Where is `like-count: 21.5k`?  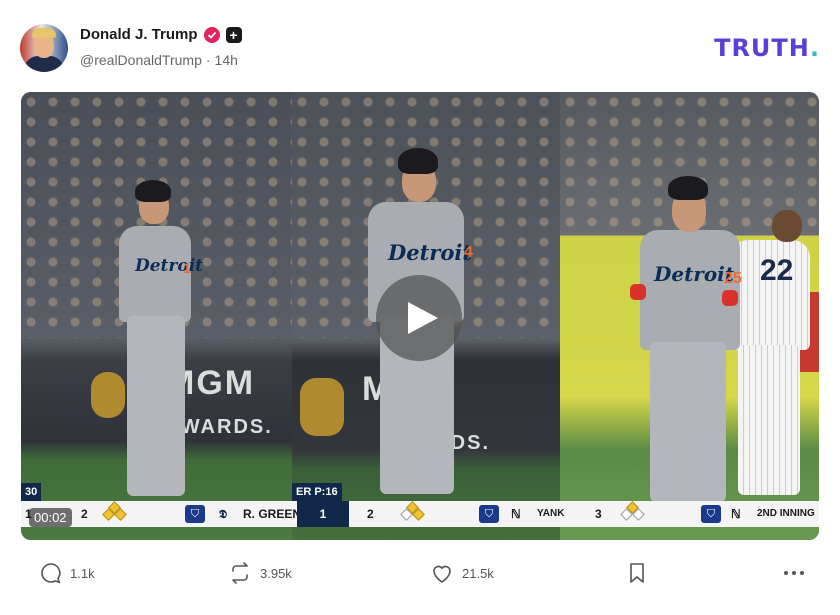 like-count: 21.5k is located at coordinates (478, 573).